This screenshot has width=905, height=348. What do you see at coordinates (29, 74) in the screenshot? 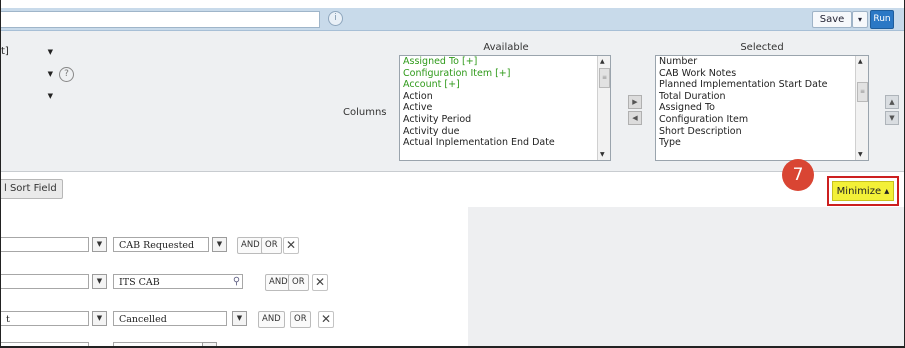
I see `group-by-select: ▼` at bounding box center [29, 74].